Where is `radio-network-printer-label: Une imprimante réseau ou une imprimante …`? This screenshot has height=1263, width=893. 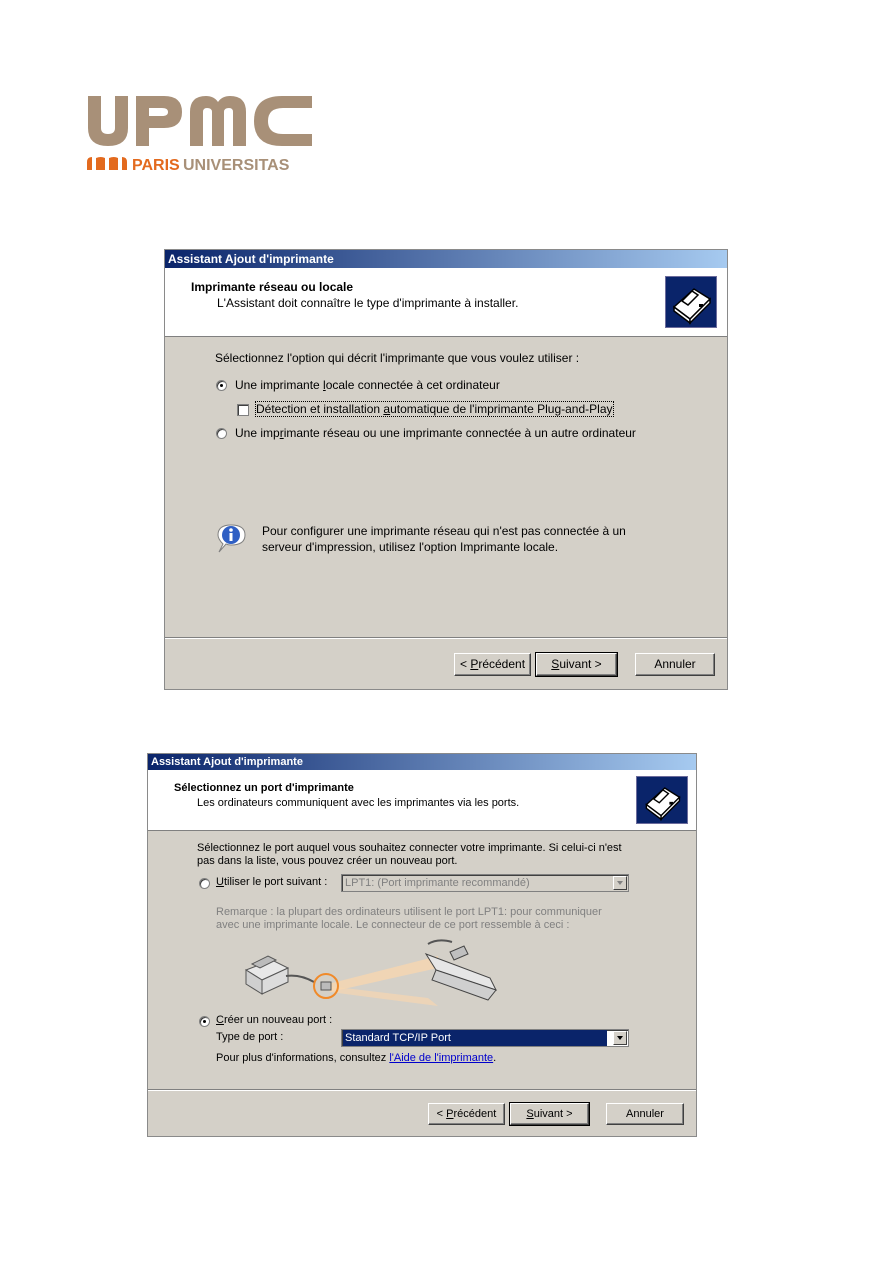 radio-network-printer-label: Une imprimante réseau ou une imprimante … is located at coordinates (435, 433).